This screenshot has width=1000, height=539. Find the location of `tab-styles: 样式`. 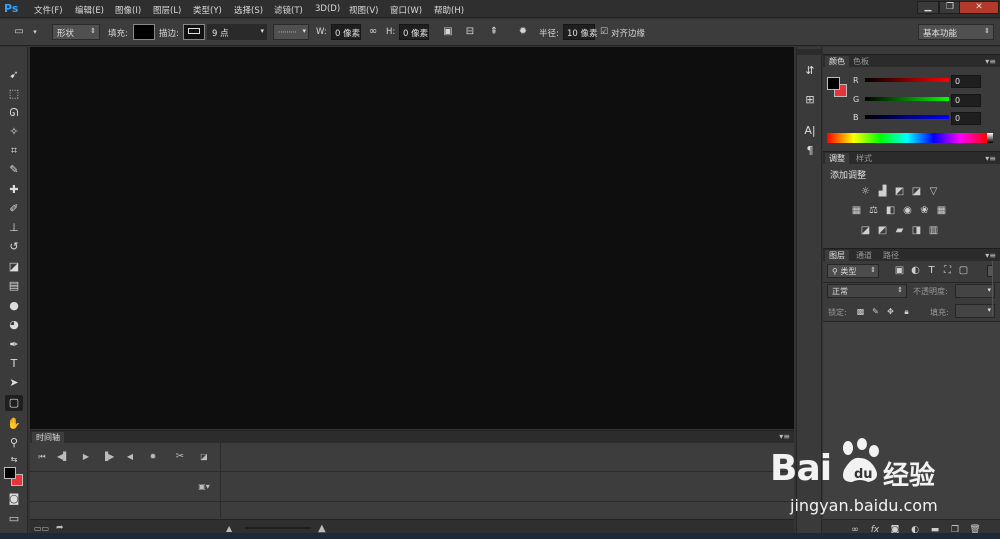

tab-styles: 样式 is located at coordinates (864, 159).